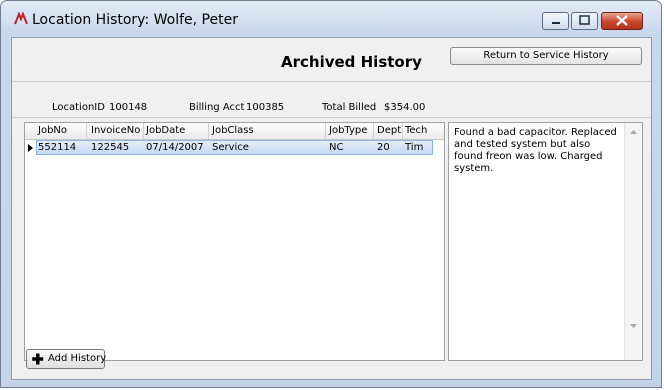 The height and width of the screenshot is (390, 664). What do you see at coordinates (416, 130) in the screenshot?
I see `column-header-tech: Tech` at bounding box center [416, 130].